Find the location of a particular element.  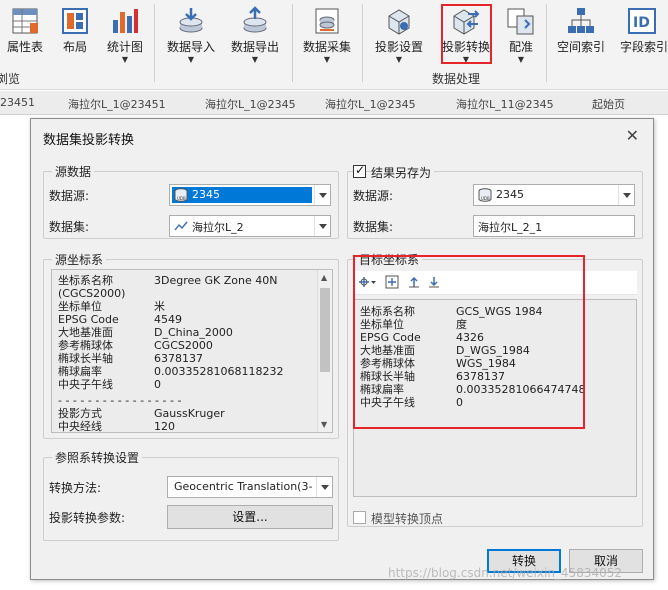

attribute-table-button: 属性表 is located at coordinates (25, 33).